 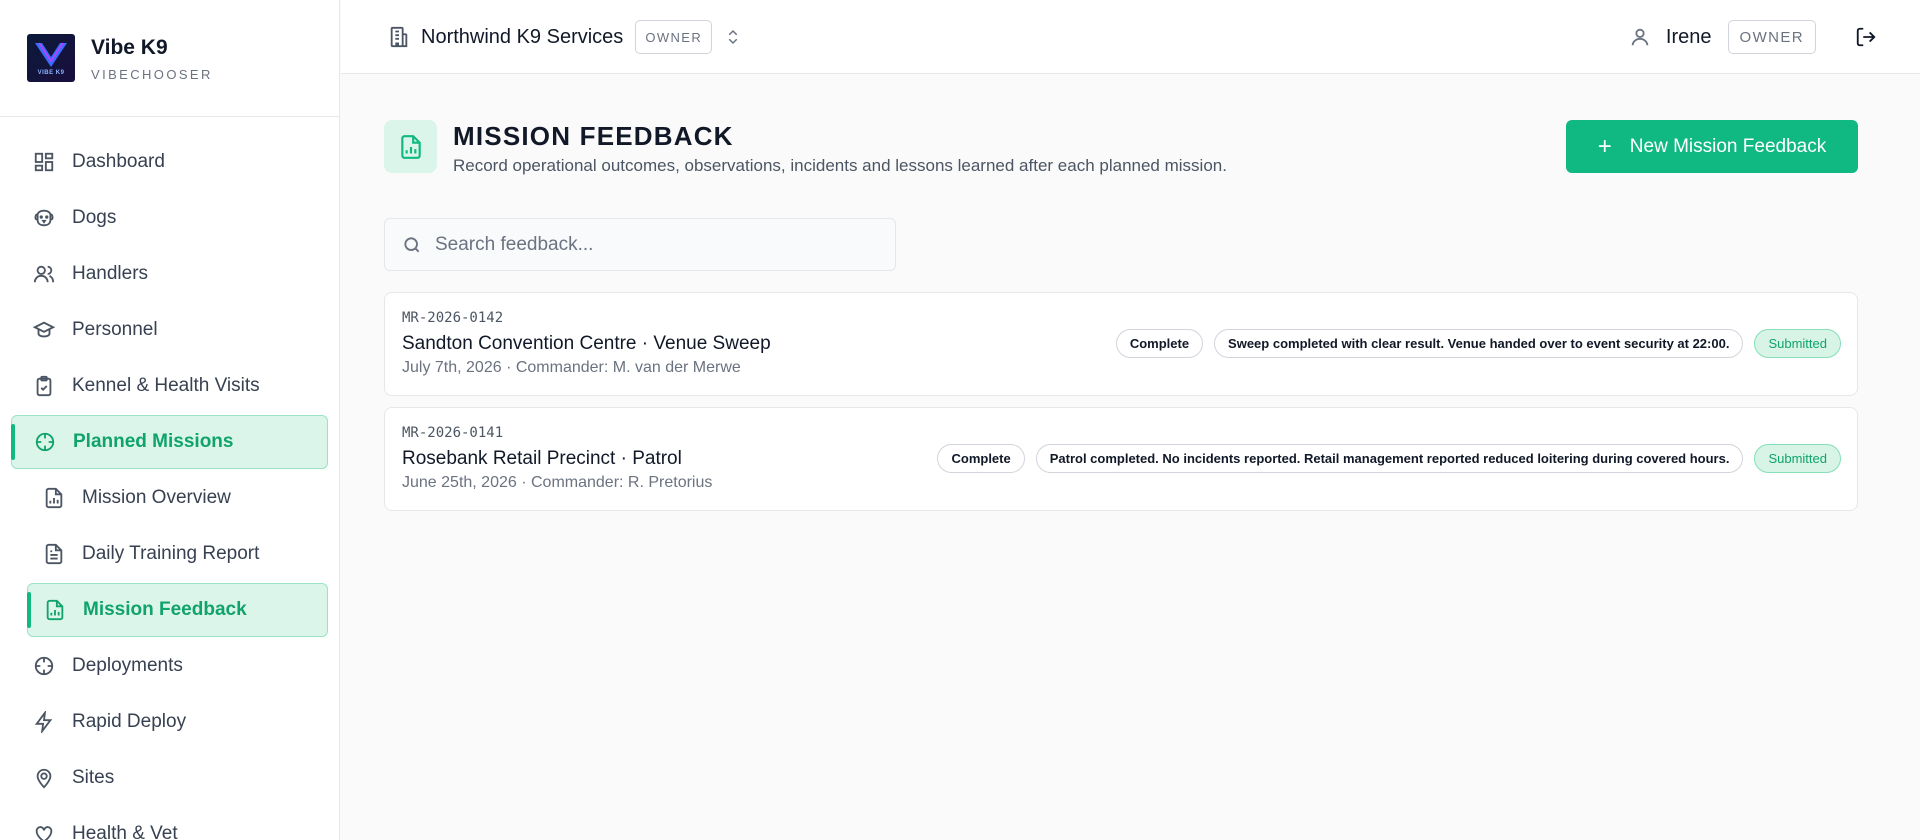 I want to click on organization-switcher: Northwind K9 Services OWNER, so click(x=565, y=37).